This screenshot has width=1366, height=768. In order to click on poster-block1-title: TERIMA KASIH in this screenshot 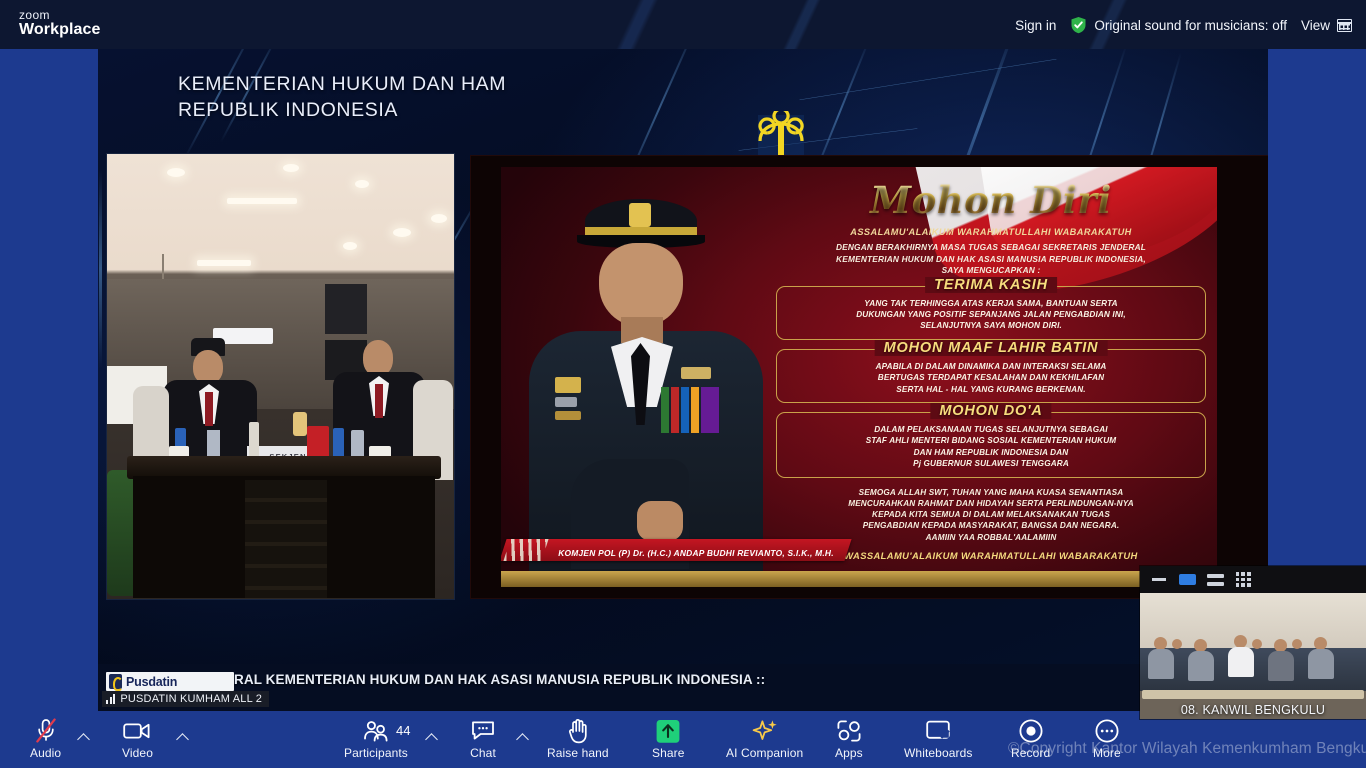, I will do `click(991, 284)`.